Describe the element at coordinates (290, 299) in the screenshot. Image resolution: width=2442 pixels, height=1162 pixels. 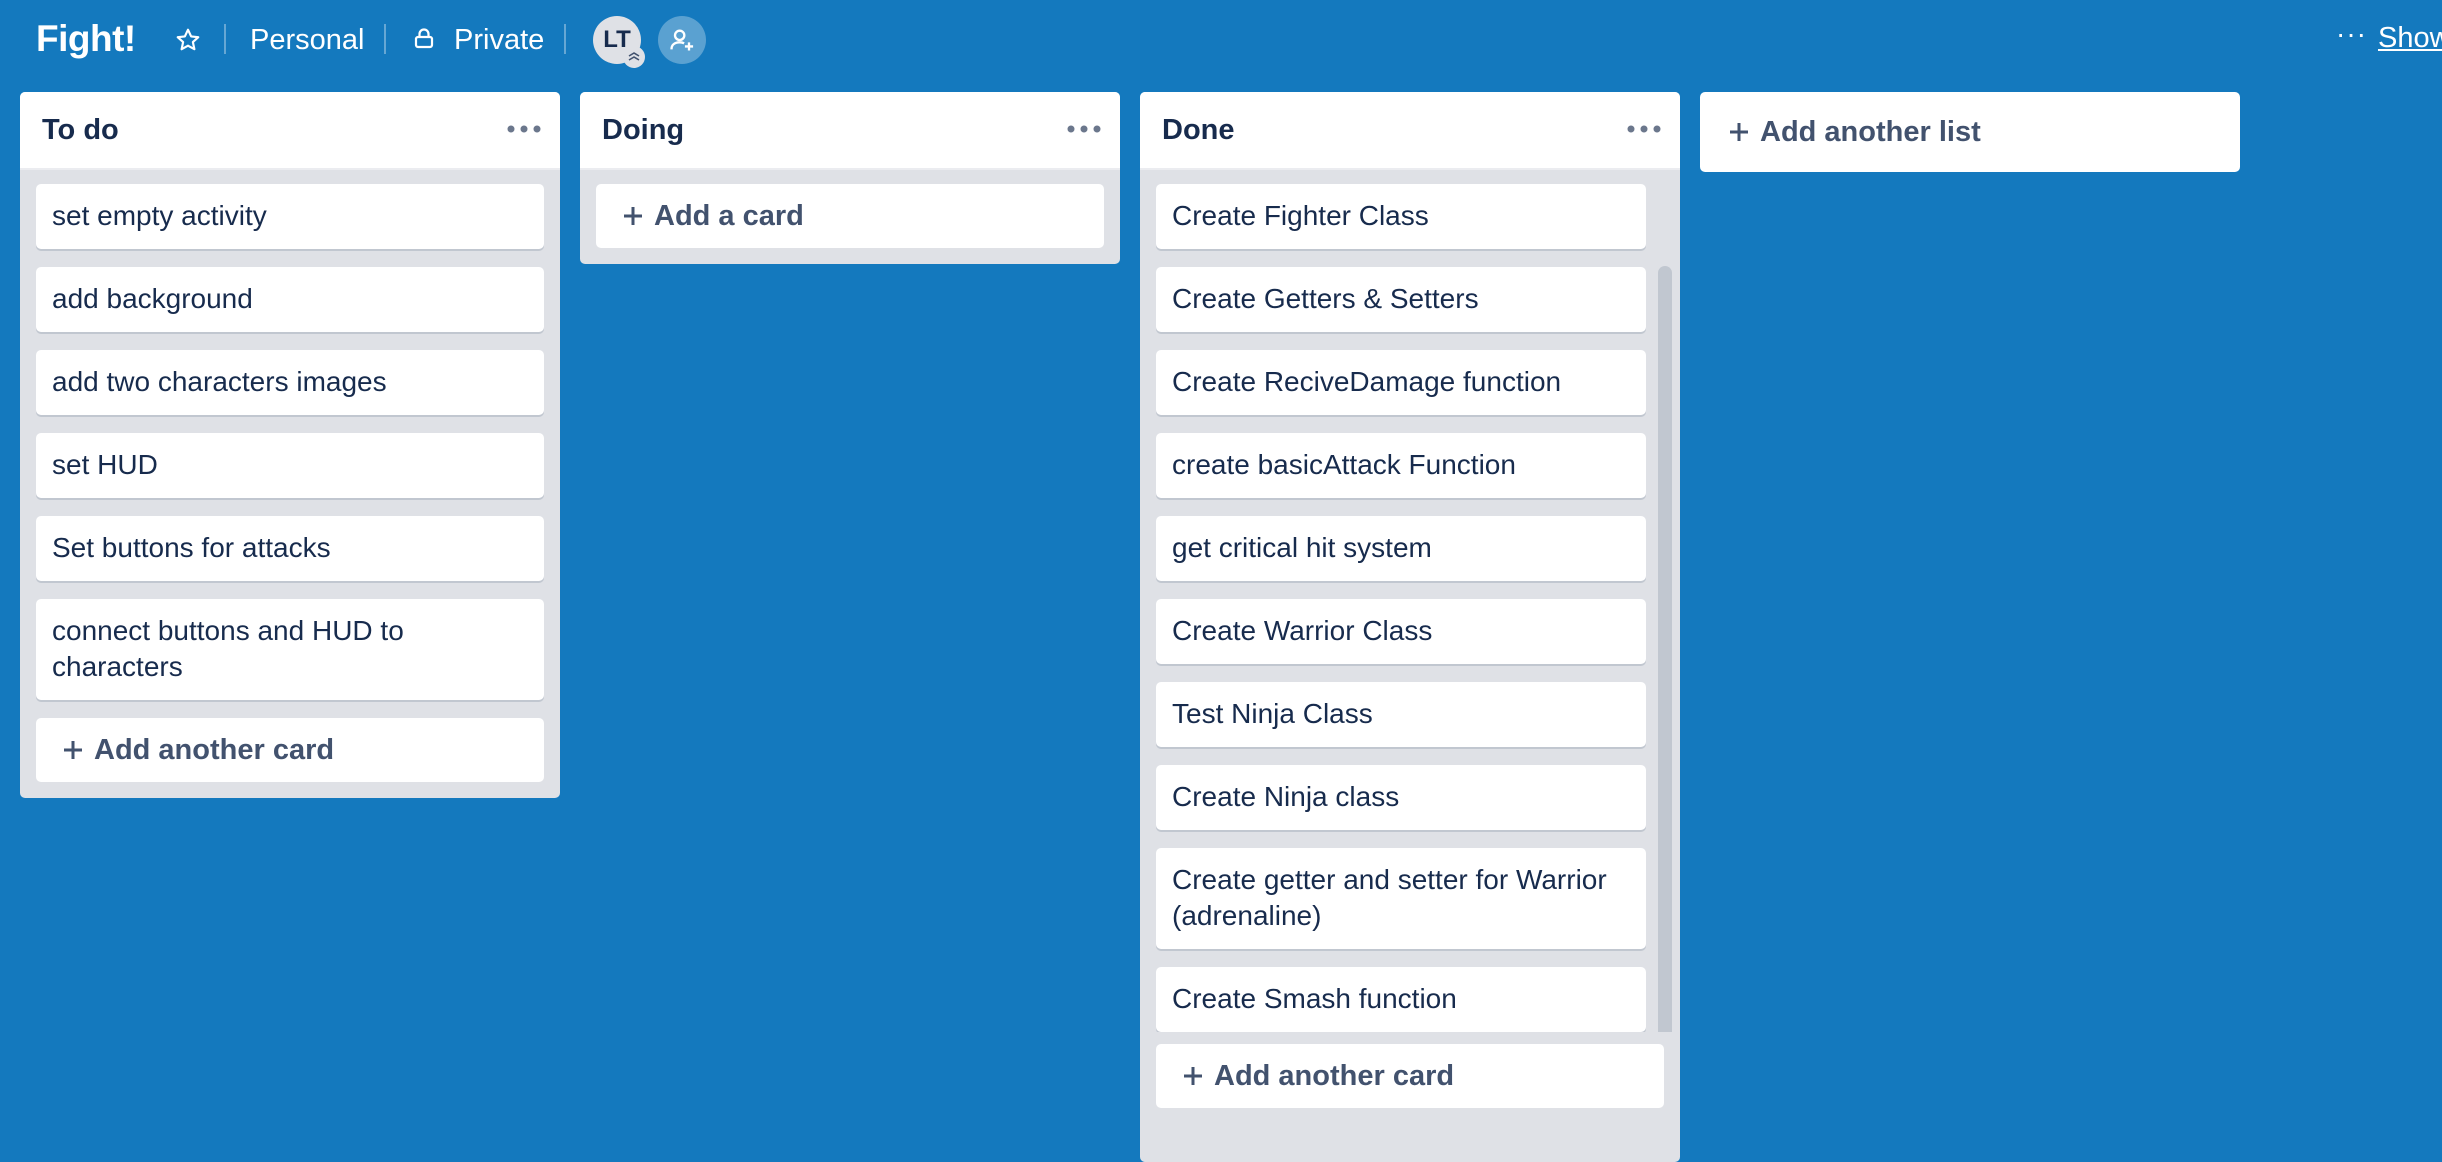
I see `card: add background` at that location.